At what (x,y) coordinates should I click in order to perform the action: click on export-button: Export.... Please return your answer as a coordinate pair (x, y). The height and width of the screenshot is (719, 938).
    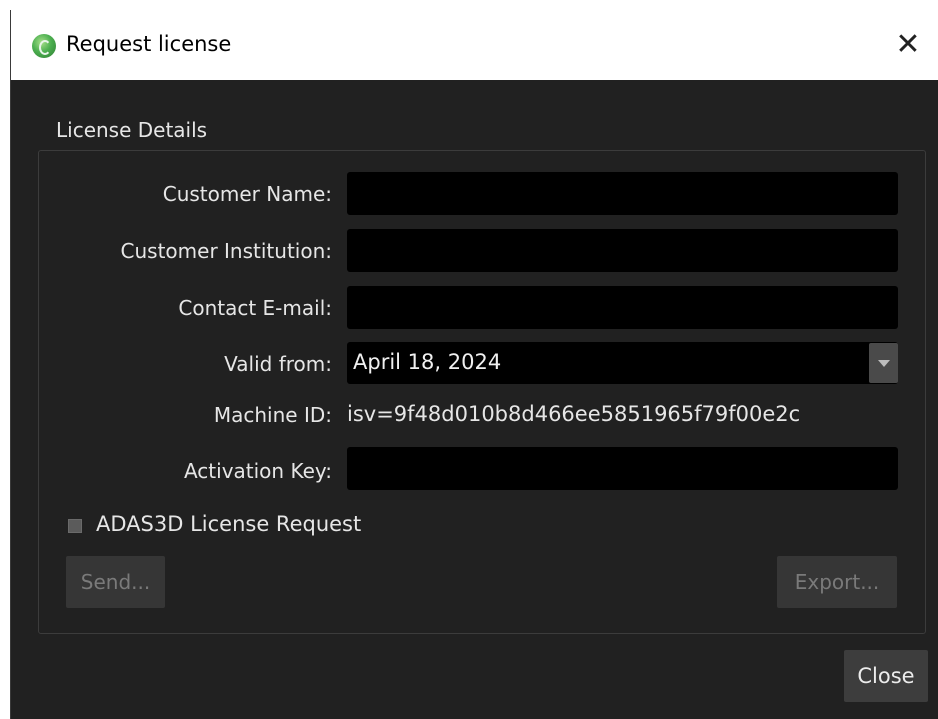
    Looking at the image, I should click on (837, 582).